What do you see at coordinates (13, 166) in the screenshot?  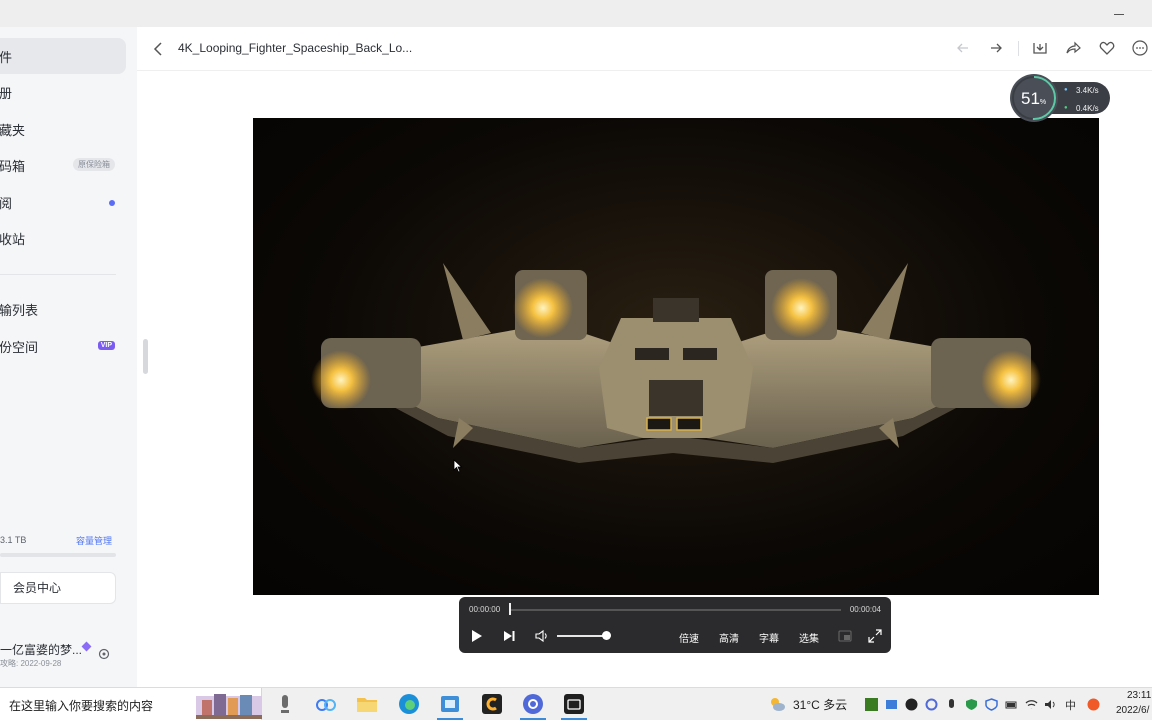 I see `sidebar-item-label: 码箱` at bounding box center [13, 166].